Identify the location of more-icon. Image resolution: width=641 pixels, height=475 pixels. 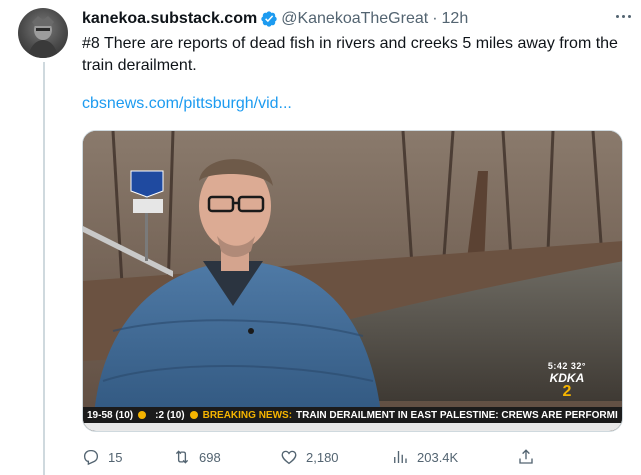
(623, 16).